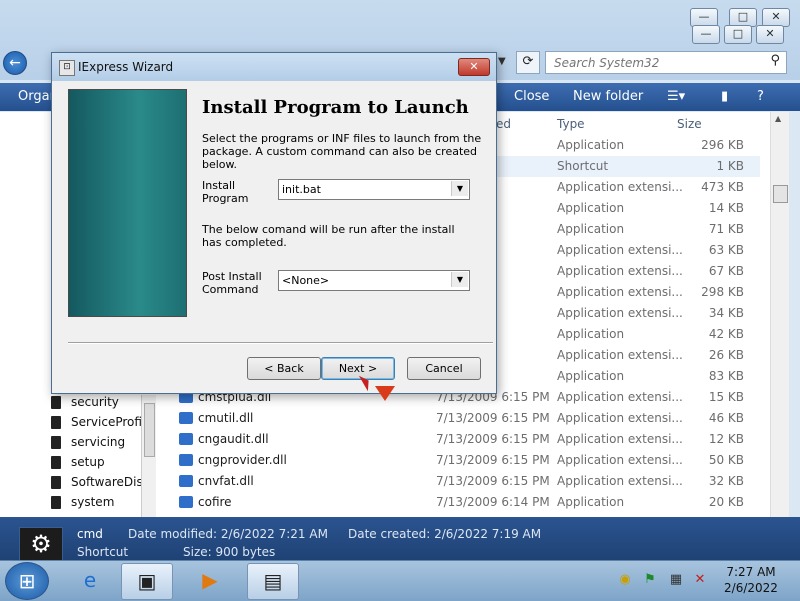  What do you see at coordinates (676, 96) in the screenshot?
I see `view-options-icon: ☰▾` at bounding box center [676, 96].